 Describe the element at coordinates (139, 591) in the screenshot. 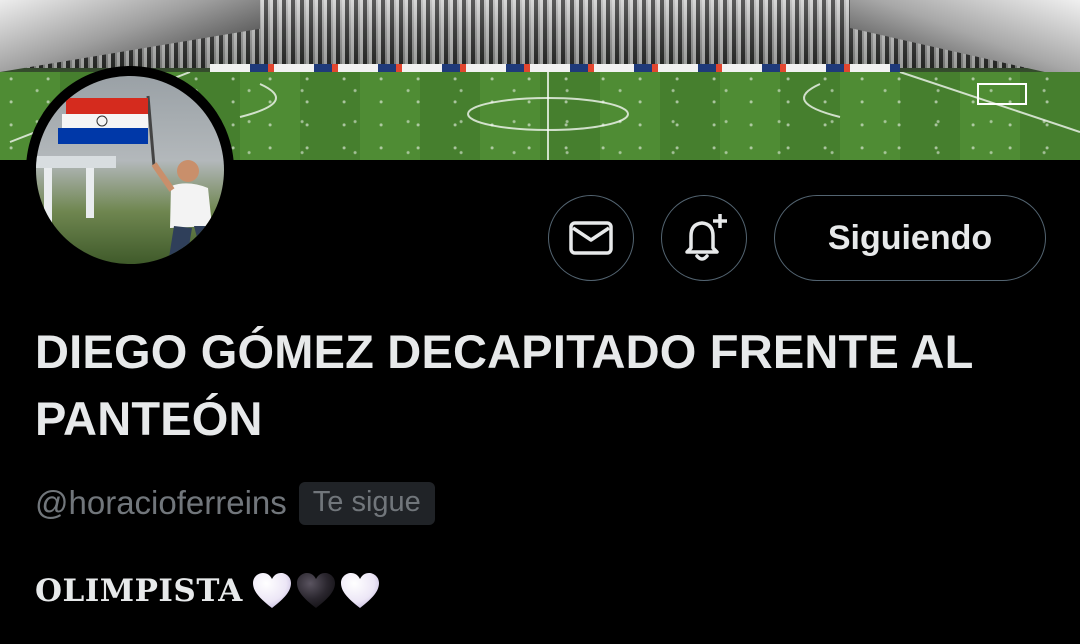

I see `bio-text: OLIMPISTA` at that location.